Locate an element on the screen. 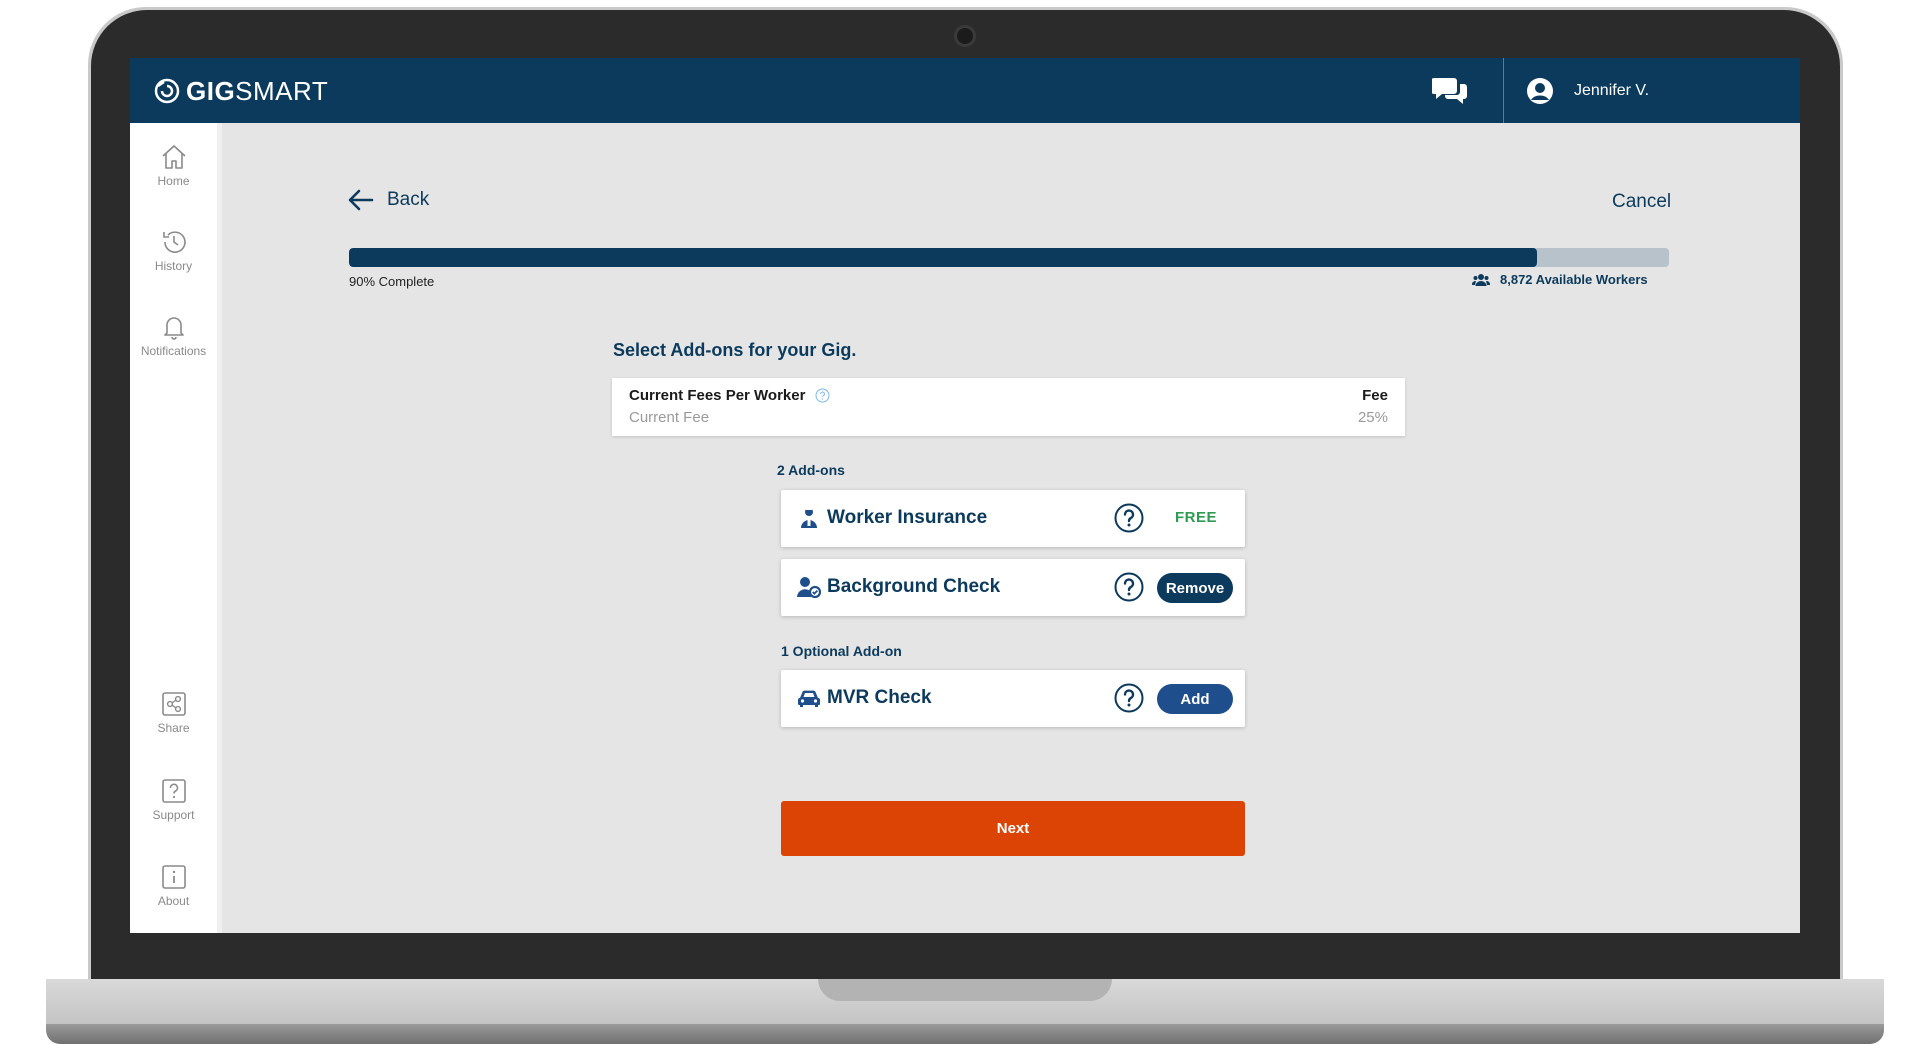  fee-title: Current Fees Per Worker is located at coordinates (729, 395).